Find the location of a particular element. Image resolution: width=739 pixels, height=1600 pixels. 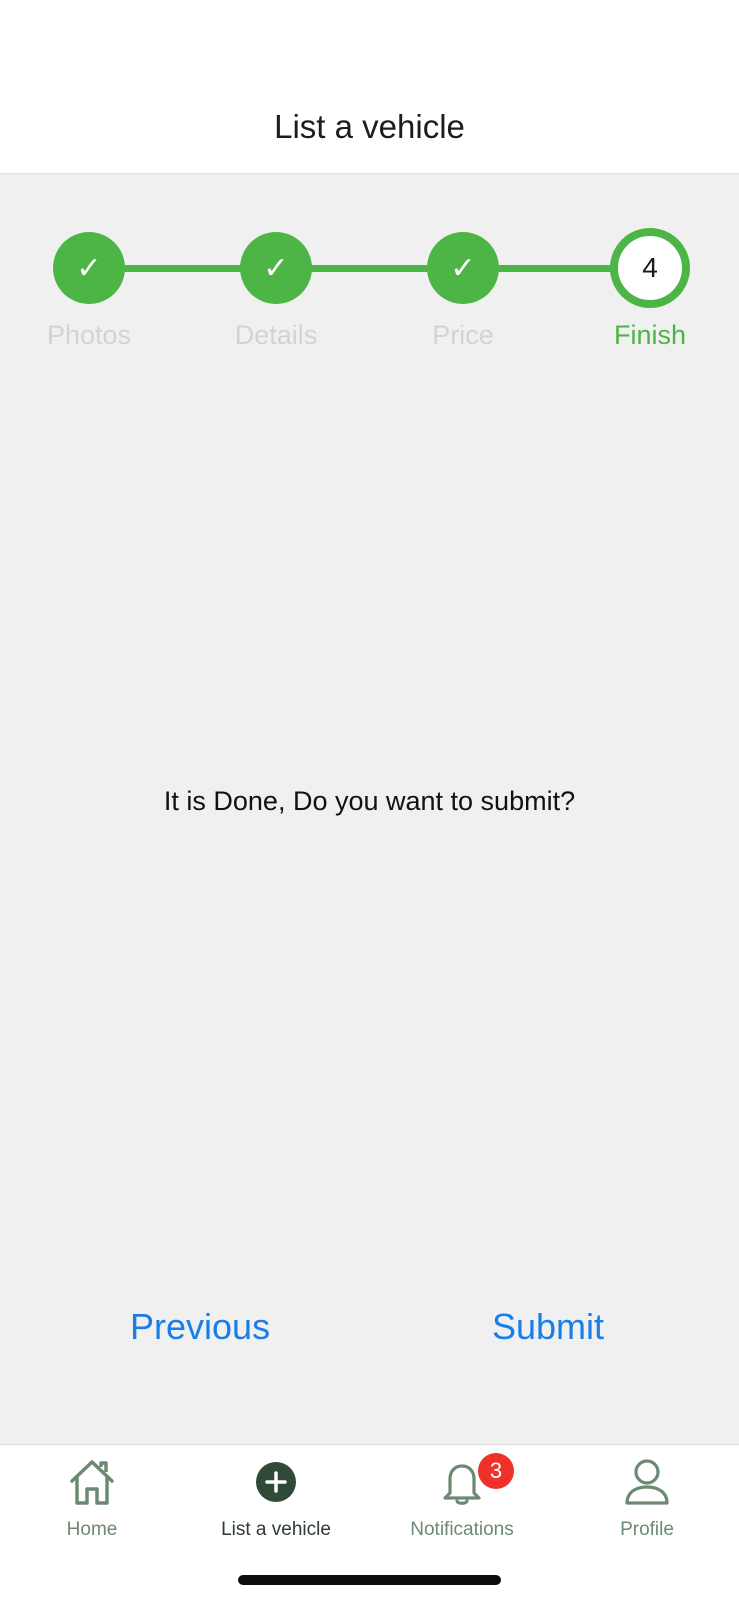

step-photos-check-icon: ✓ is located at coordinates (89, 268).